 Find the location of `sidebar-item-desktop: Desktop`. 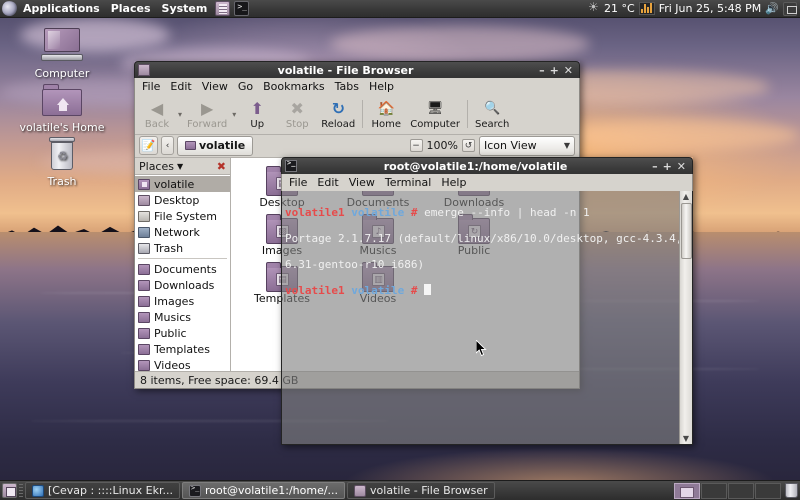

sidebar-item-desktop: Desktop is located at coordinates (182, 200).